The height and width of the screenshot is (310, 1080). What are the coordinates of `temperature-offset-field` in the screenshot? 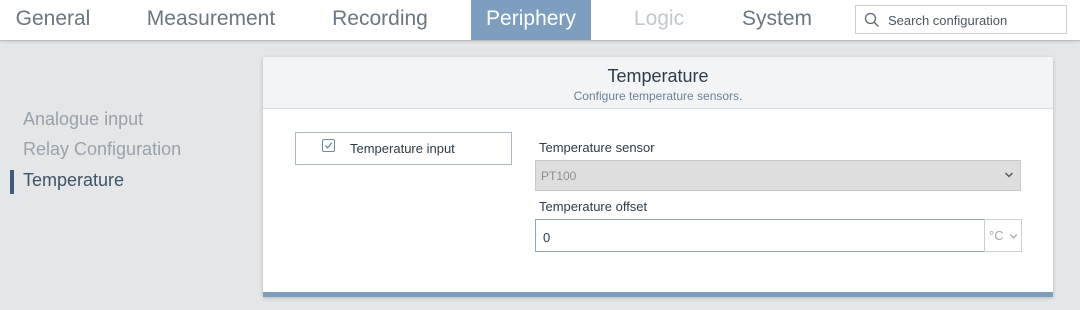 It's located at (760, 235).